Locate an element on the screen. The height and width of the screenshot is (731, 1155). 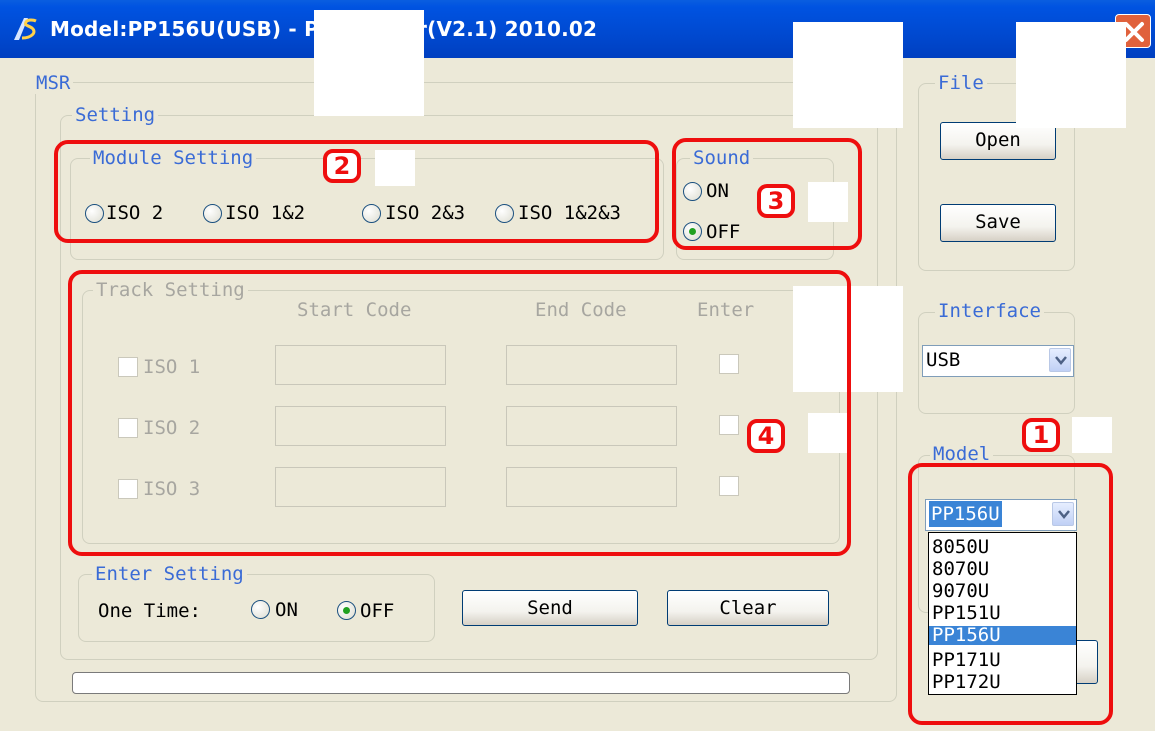
interface-select: USB is located at coordinates (998, 361).